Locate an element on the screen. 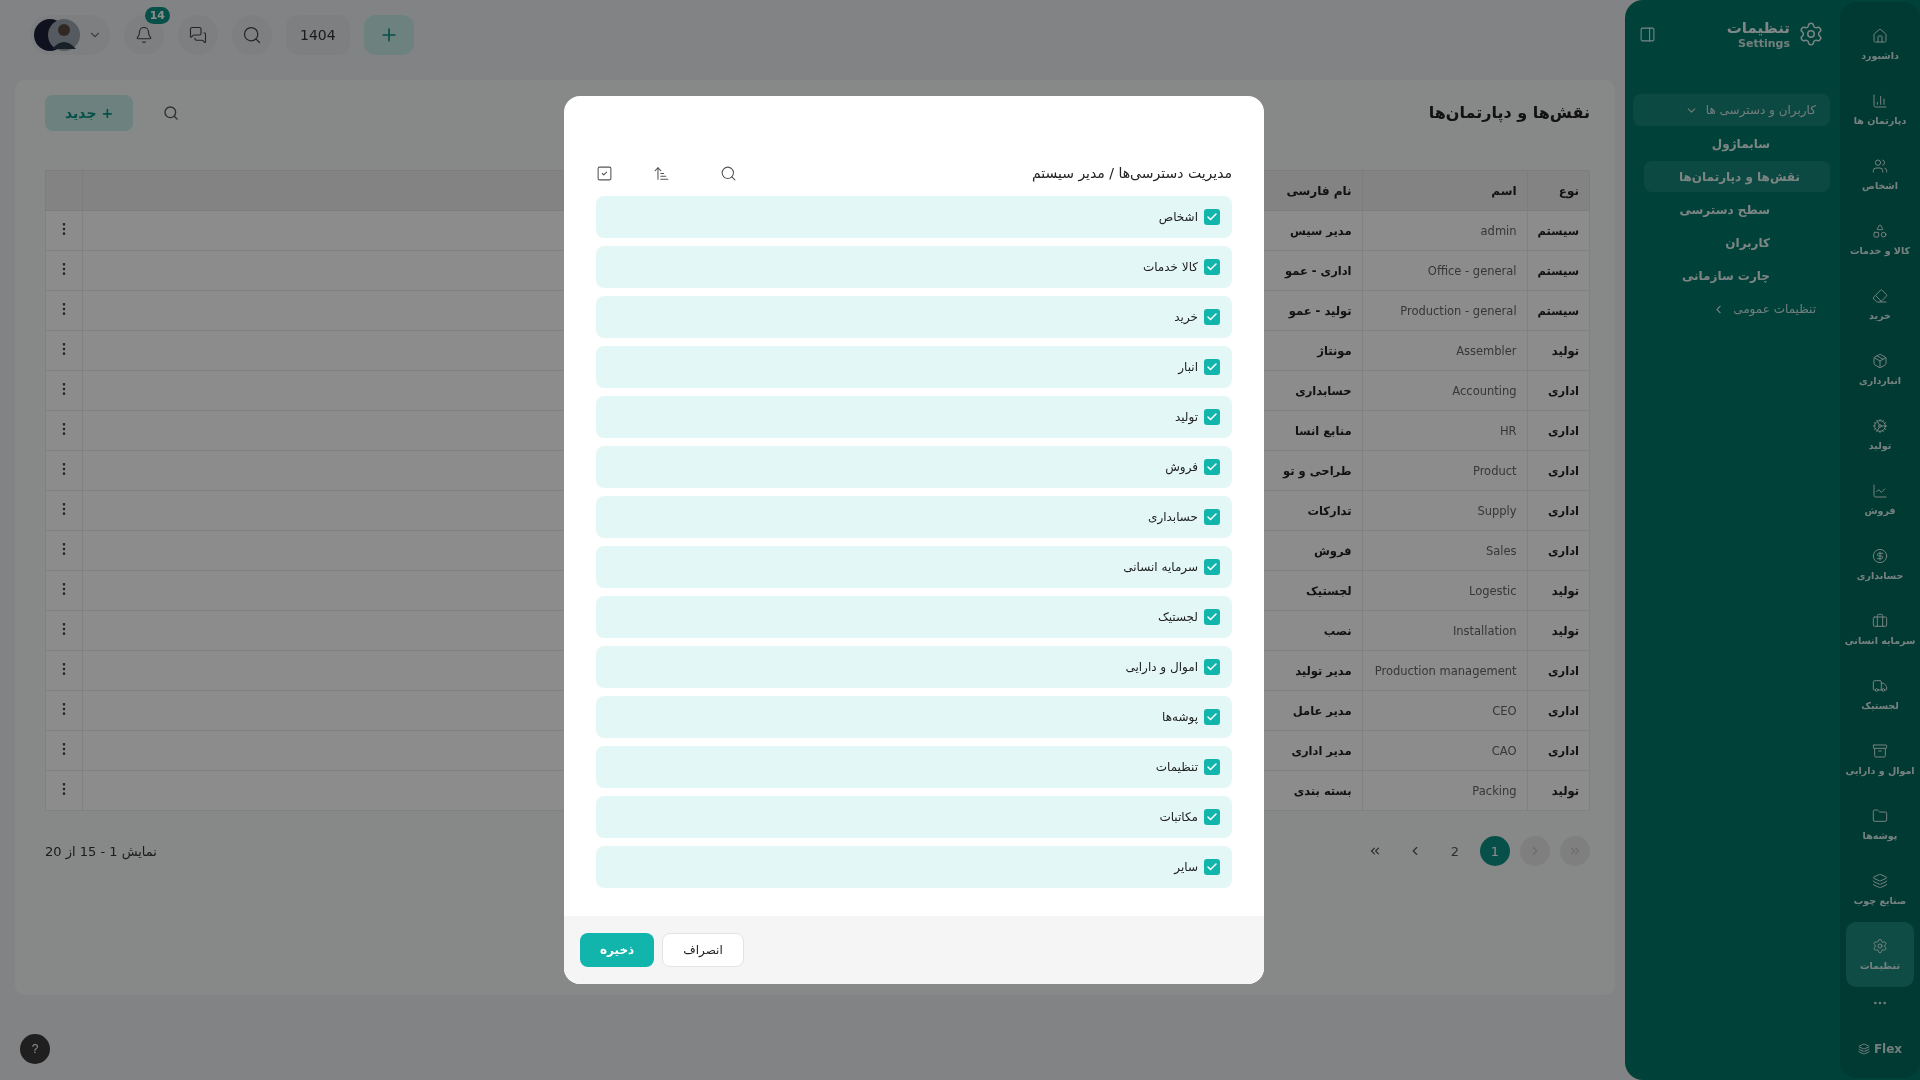 This screenshot has height=1080, width=1920. users-icon is located at coordinates (1880, 166).